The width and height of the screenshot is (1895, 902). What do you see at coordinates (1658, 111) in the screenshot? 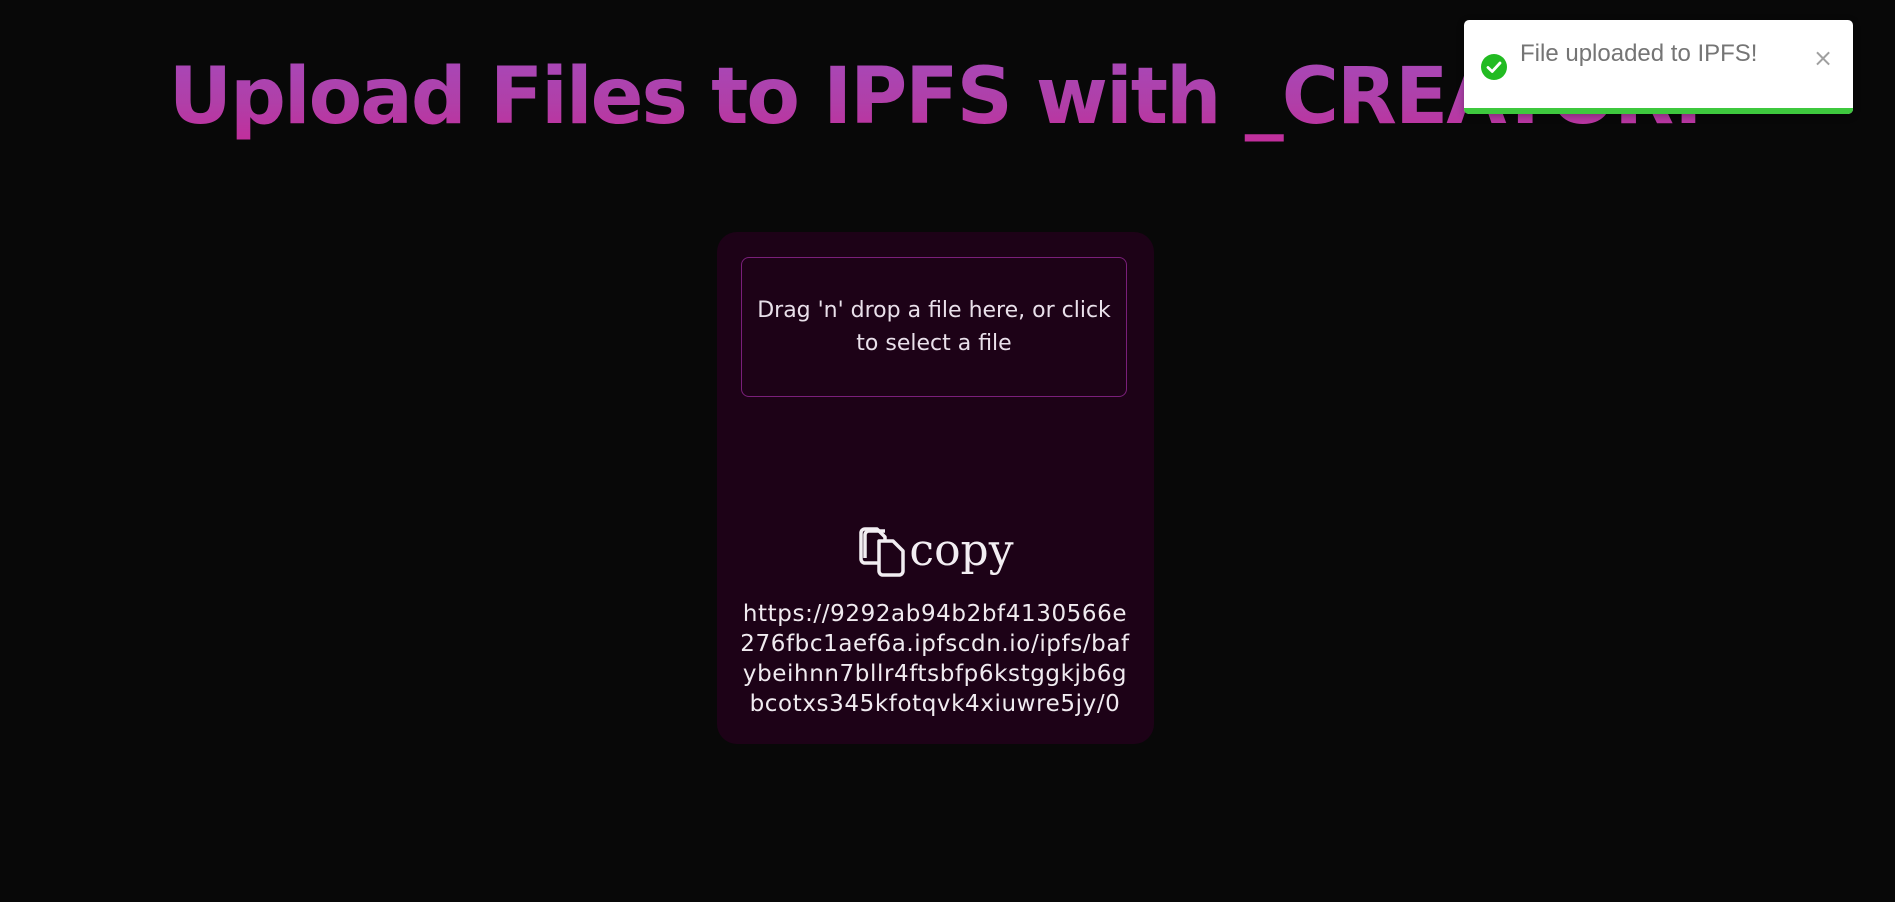
I see `toast-progress-bar` at bounding box center [1658, 111].